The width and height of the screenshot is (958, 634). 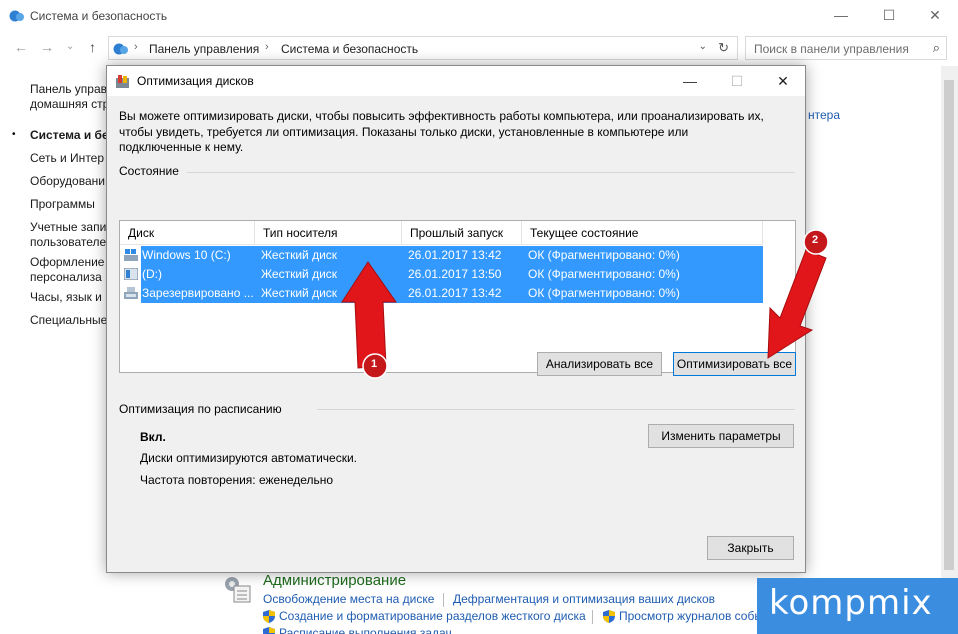 What do you see at coordinates (153, 437) in the screenshot?
I see `schedule-state: Вкл.` at bounding box center [153, 437].